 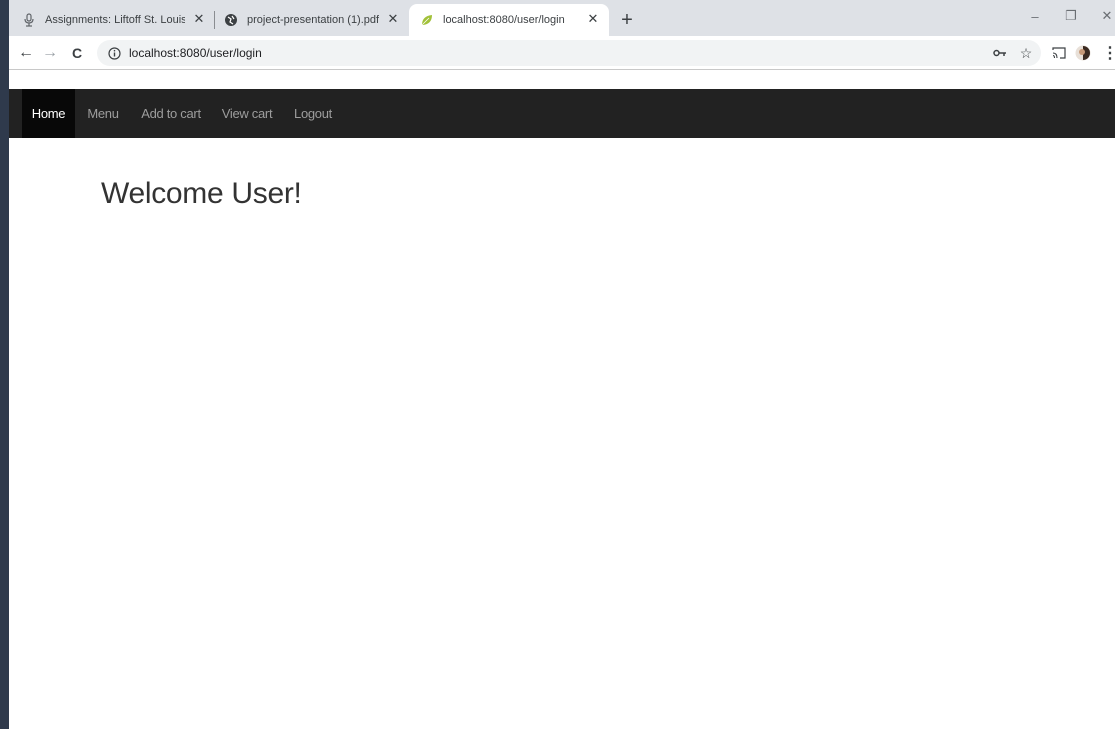 What do you see at coordinates (569, 53) in the screenshot?
I see `address-bar: localhost:8080/user/login` at bounding box center [569, 53].